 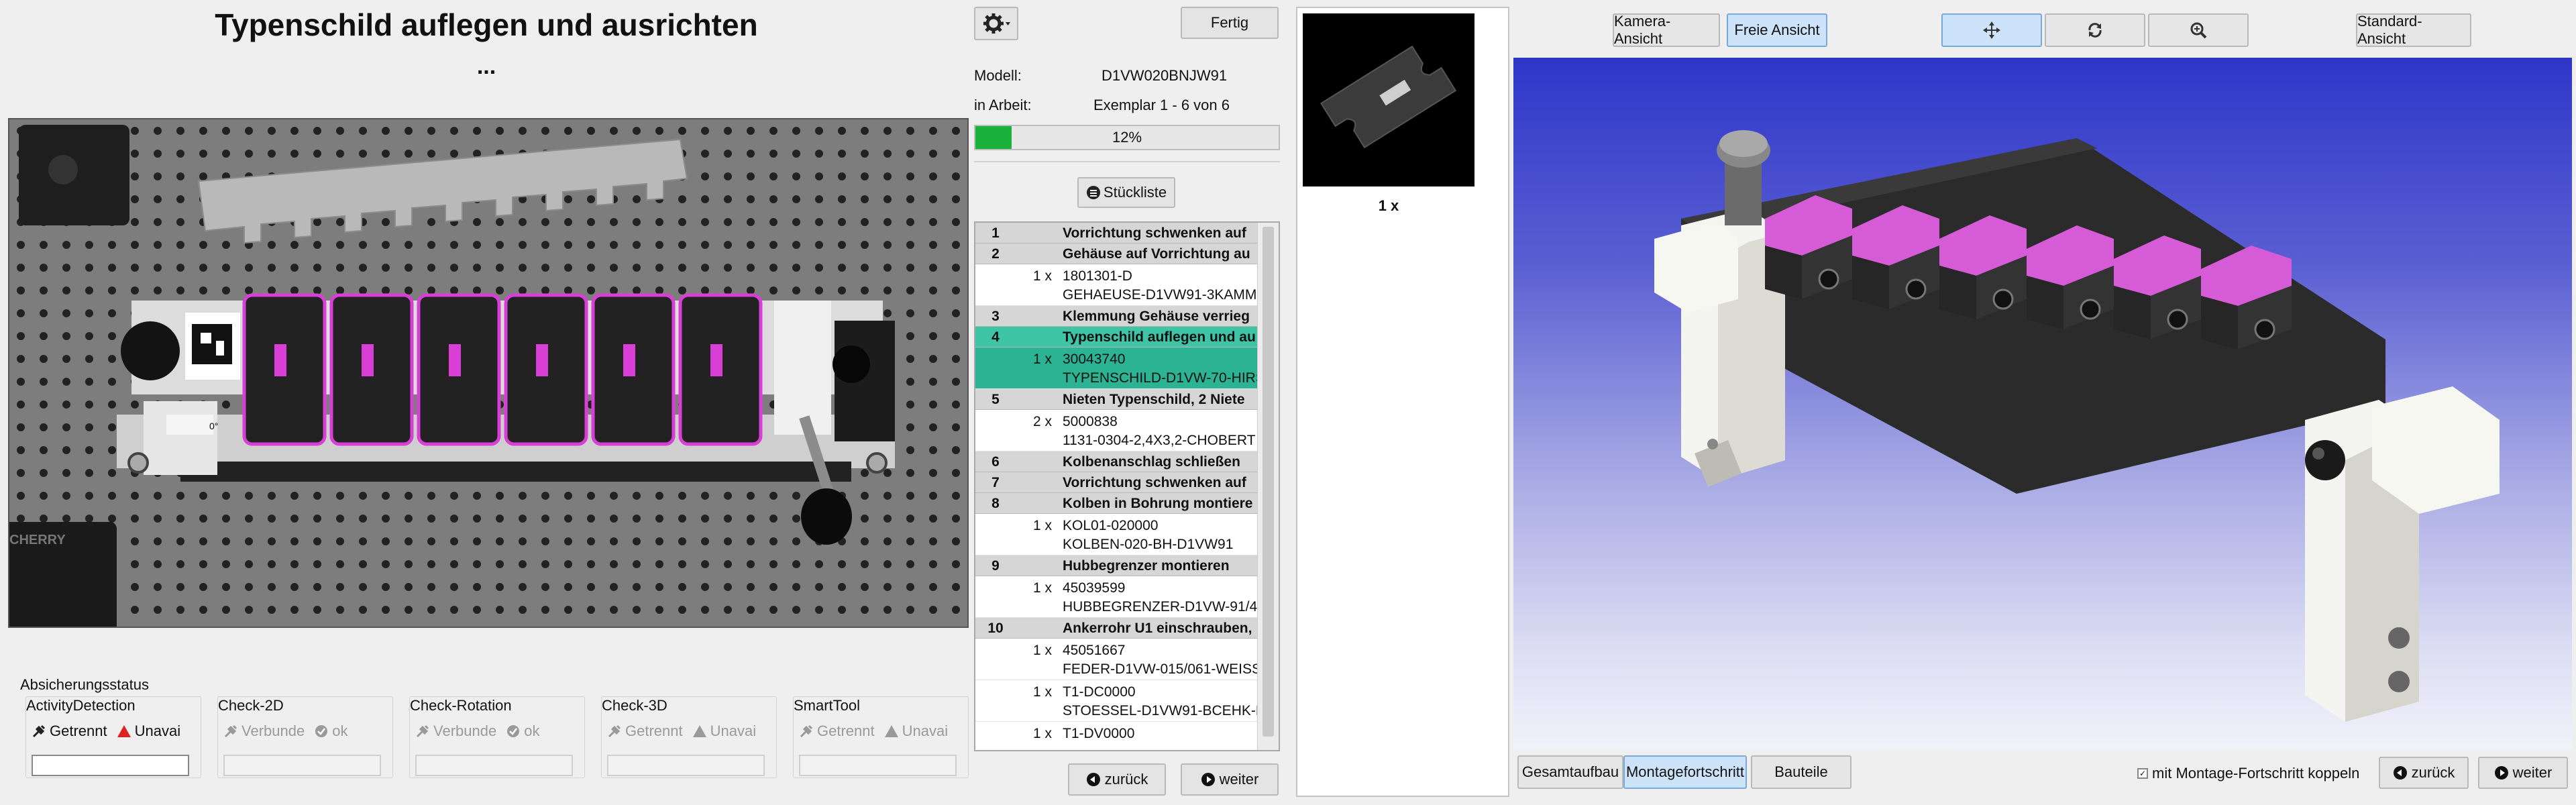 I want to click on step-number: 1, so click(x=995, y=233).